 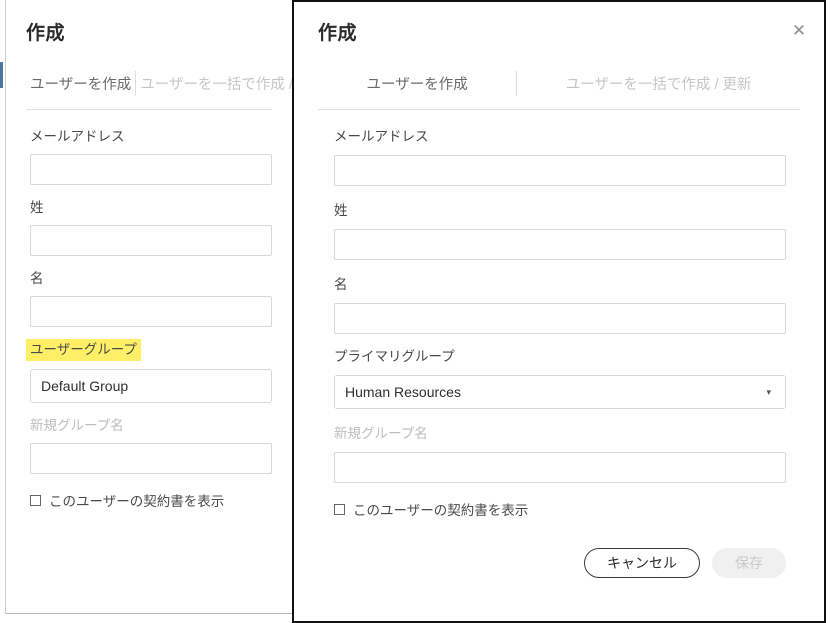 I want to click on left-dialog-tabs: ユーザーを作成 ユーザーを一括で作成 / 更新, so click(x=159, y=84).